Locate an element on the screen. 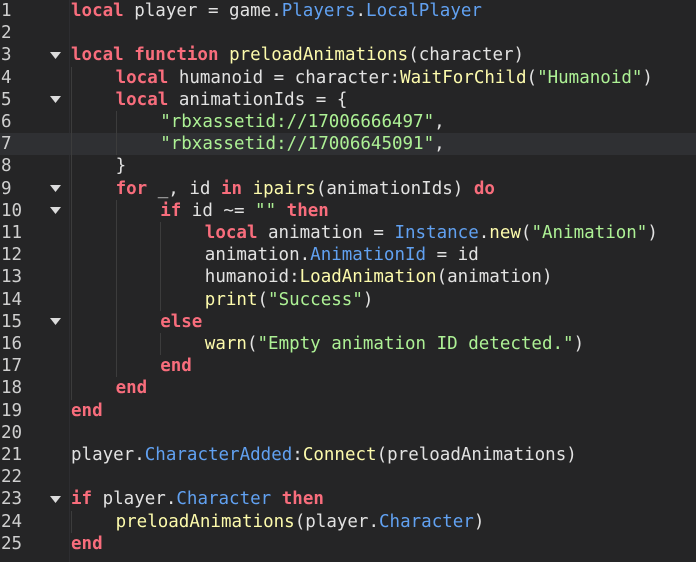 The width and height of the screenshot is (696, 562). line-number: 23 is located at coordinates (22, 499).